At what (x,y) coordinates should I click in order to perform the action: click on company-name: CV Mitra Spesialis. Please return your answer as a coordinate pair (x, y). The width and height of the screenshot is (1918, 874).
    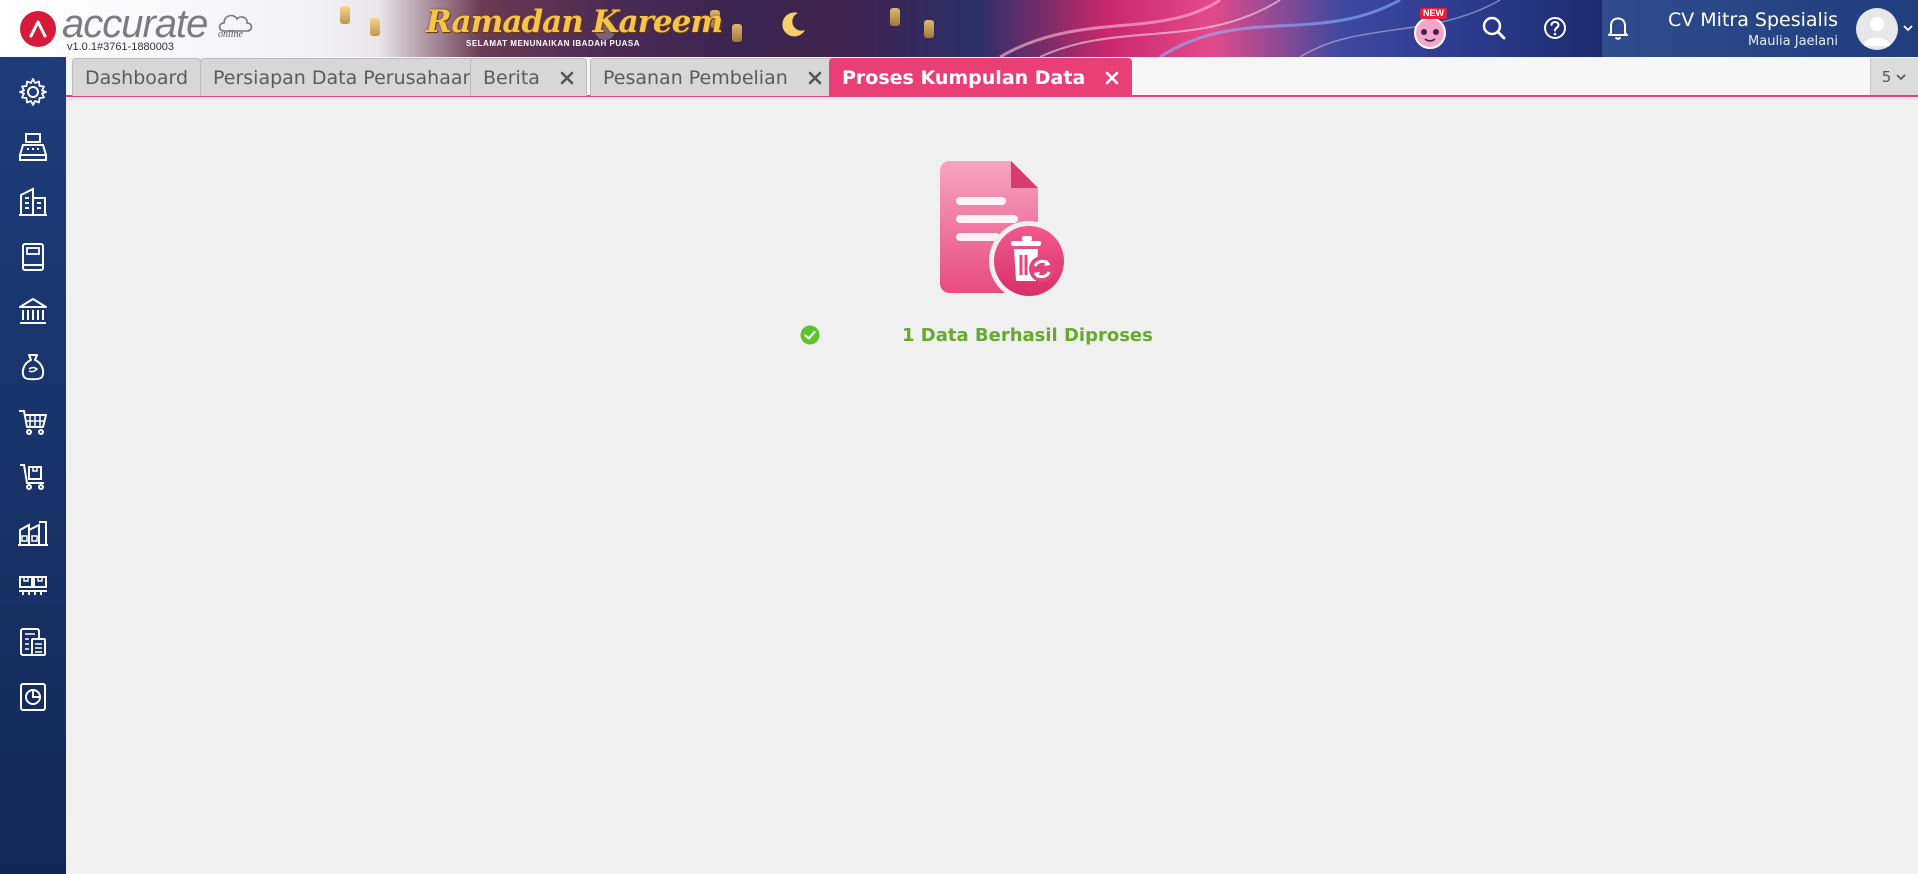
    Looking at the image, I should click on (1752, 20).